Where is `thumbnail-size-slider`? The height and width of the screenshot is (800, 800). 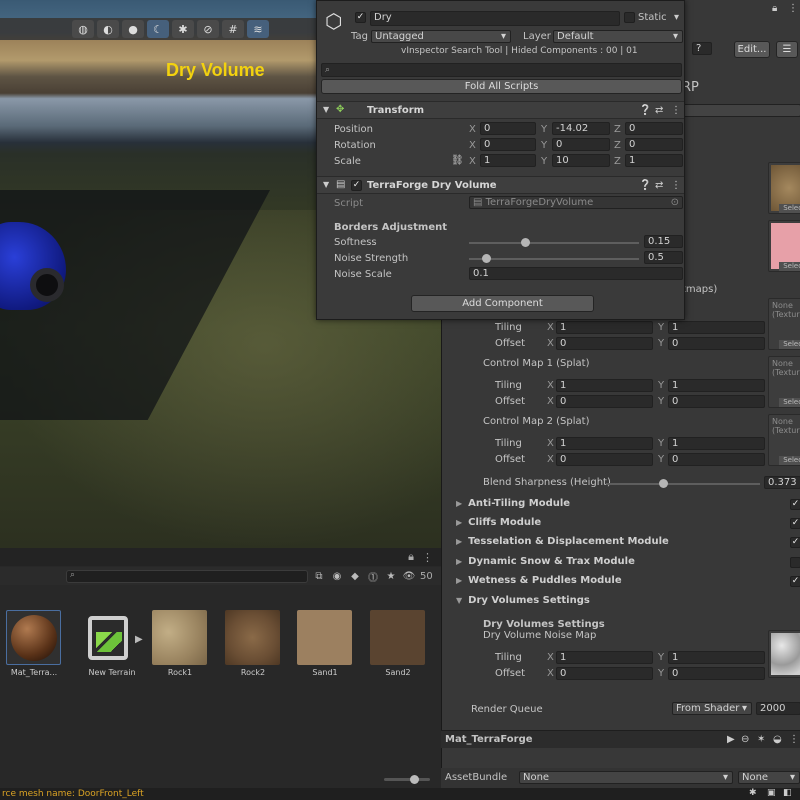
thumbnail-size-slider is located at coordinates (407, 779).